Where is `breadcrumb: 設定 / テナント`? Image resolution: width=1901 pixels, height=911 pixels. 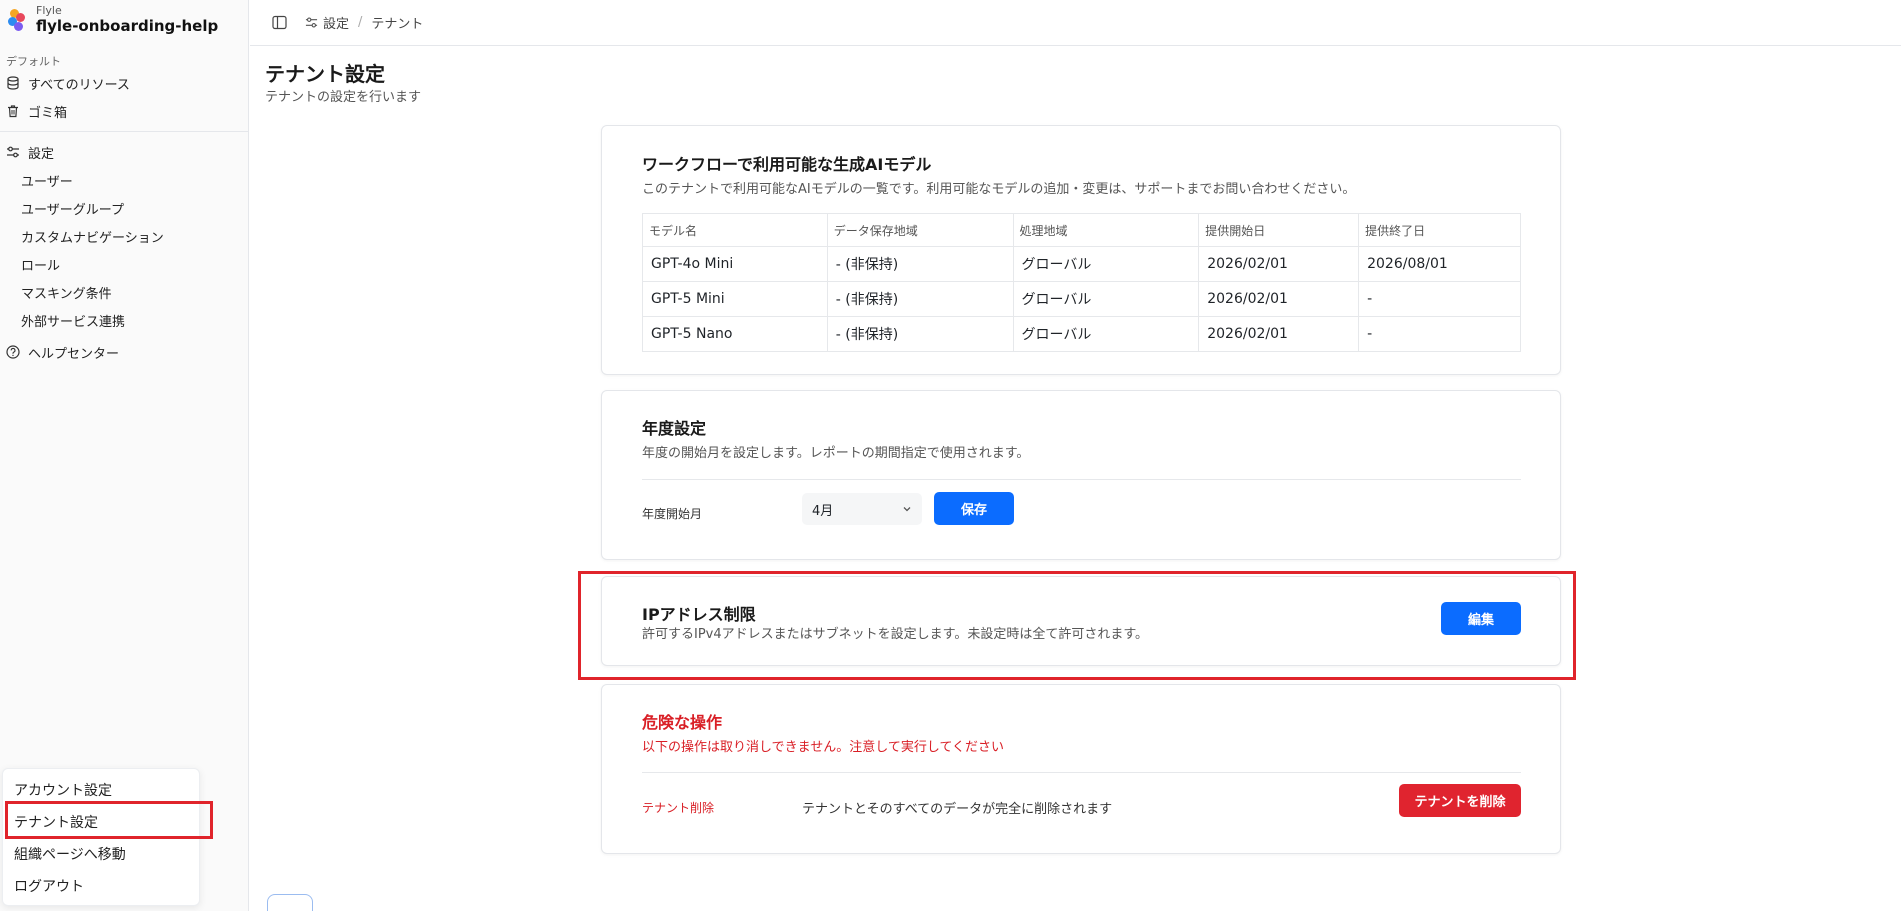 breadcrumb: 設定 / テナント is located at coordinates (364, 22).